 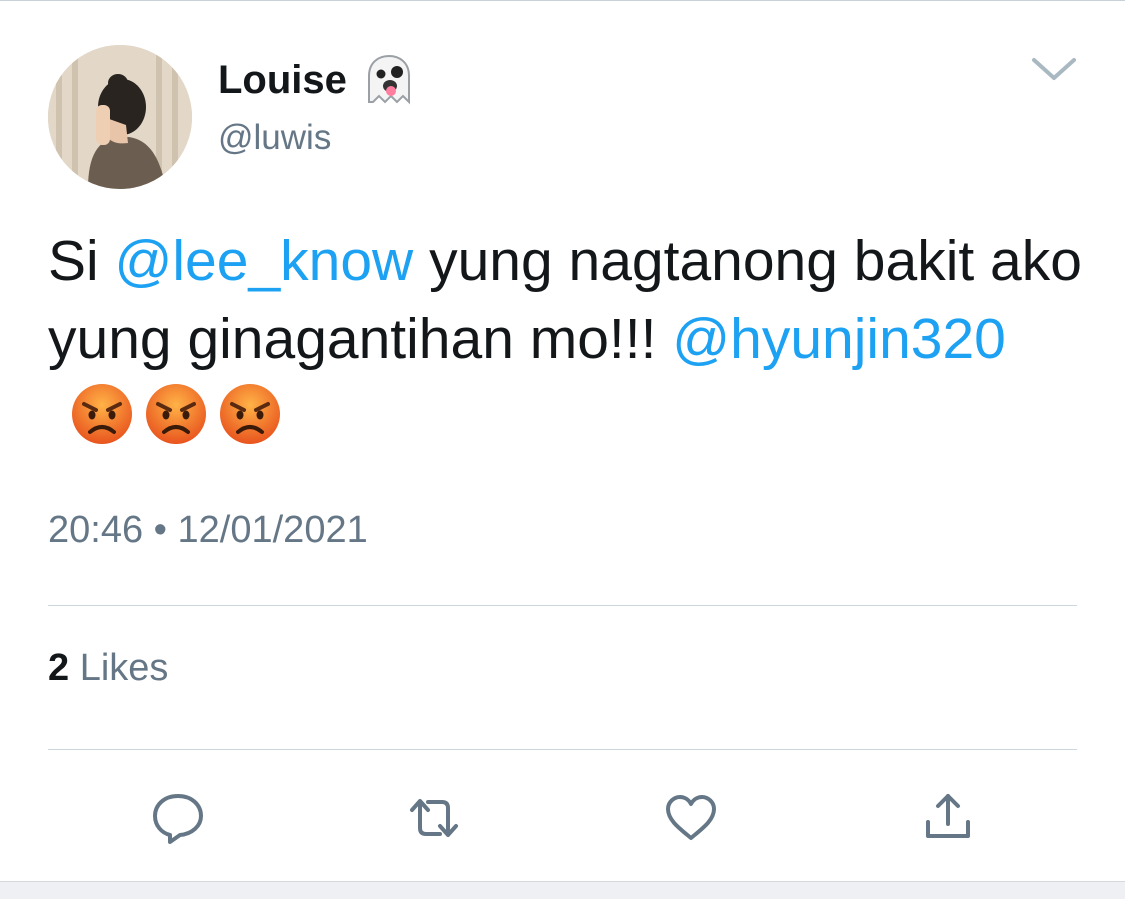 I want to click on tweet-date: 12/01/2021, so click(x=272, y=530).